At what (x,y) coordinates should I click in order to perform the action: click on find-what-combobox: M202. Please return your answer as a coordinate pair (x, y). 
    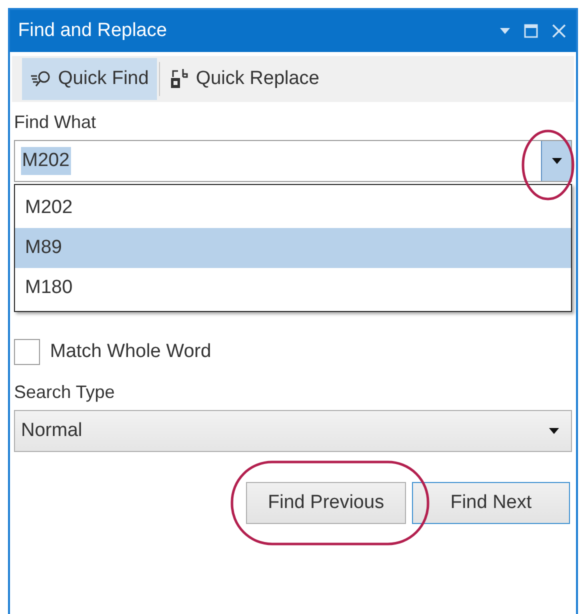
    Looking at the image, I should click on (293, 161).